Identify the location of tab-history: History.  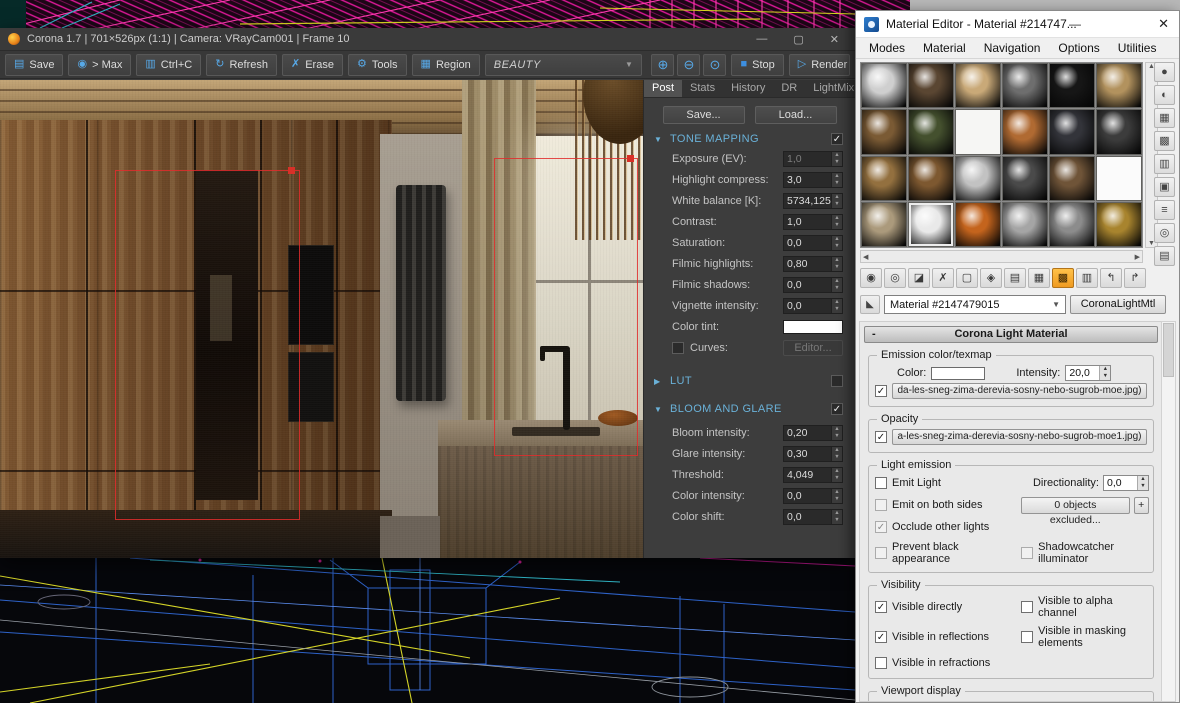
(748, 88).